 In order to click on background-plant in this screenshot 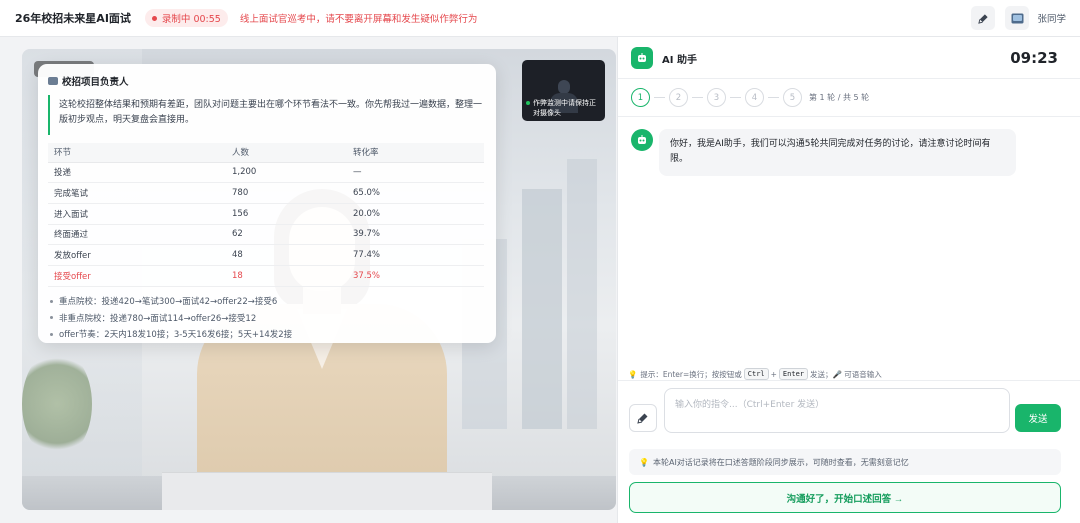, I will do `click(57, 404)`.